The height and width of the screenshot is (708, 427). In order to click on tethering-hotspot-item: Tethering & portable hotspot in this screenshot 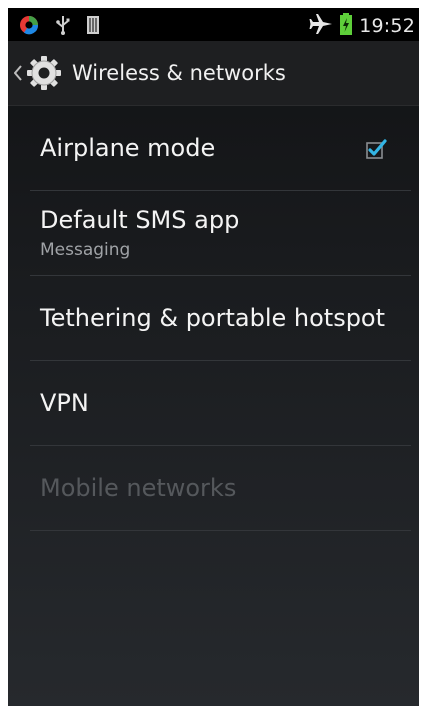, I will do `click(220, 318)`.